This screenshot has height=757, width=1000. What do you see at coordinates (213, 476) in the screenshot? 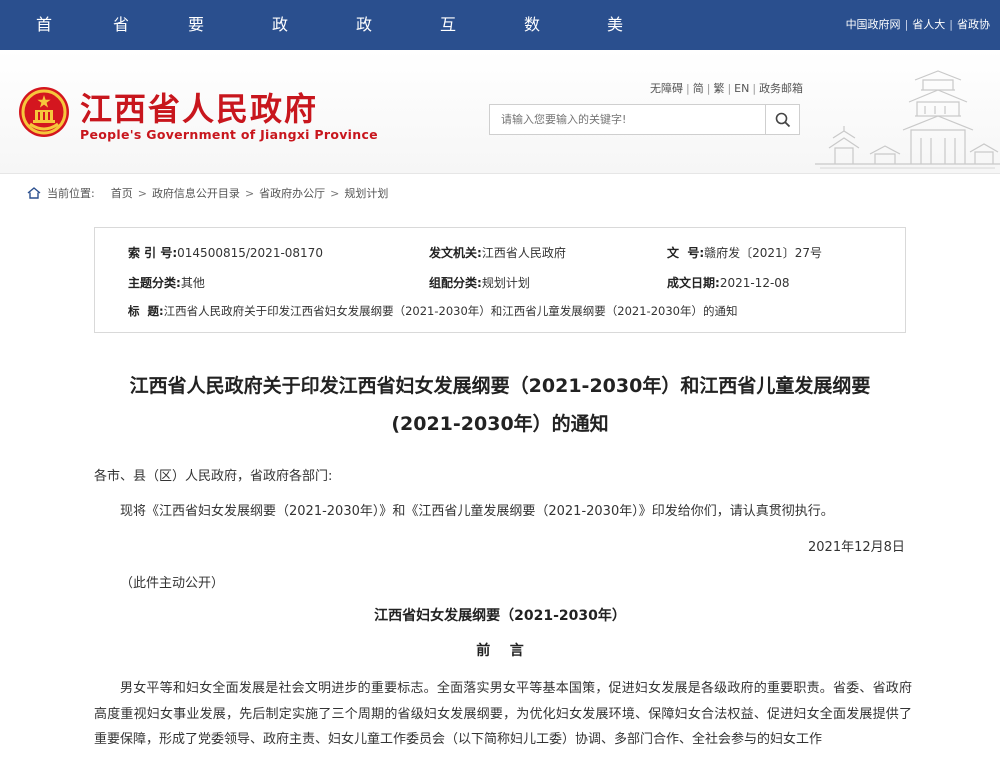
I see `salutation: 各市、县（区）人民政府，省政府各部门:` at bounding box center [213, 476].